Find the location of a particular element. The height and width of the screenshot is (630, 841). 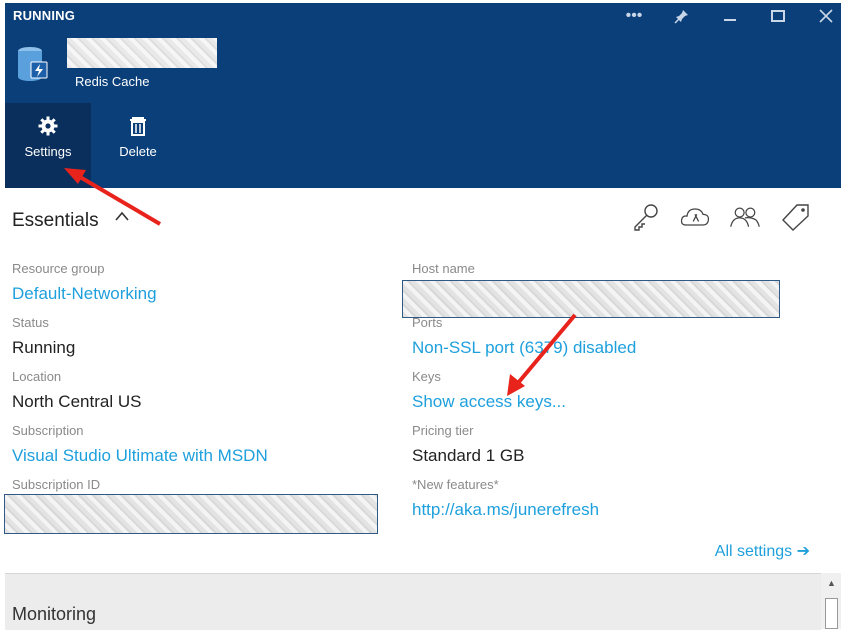

pin-icon is located at coordinates (682, 16).